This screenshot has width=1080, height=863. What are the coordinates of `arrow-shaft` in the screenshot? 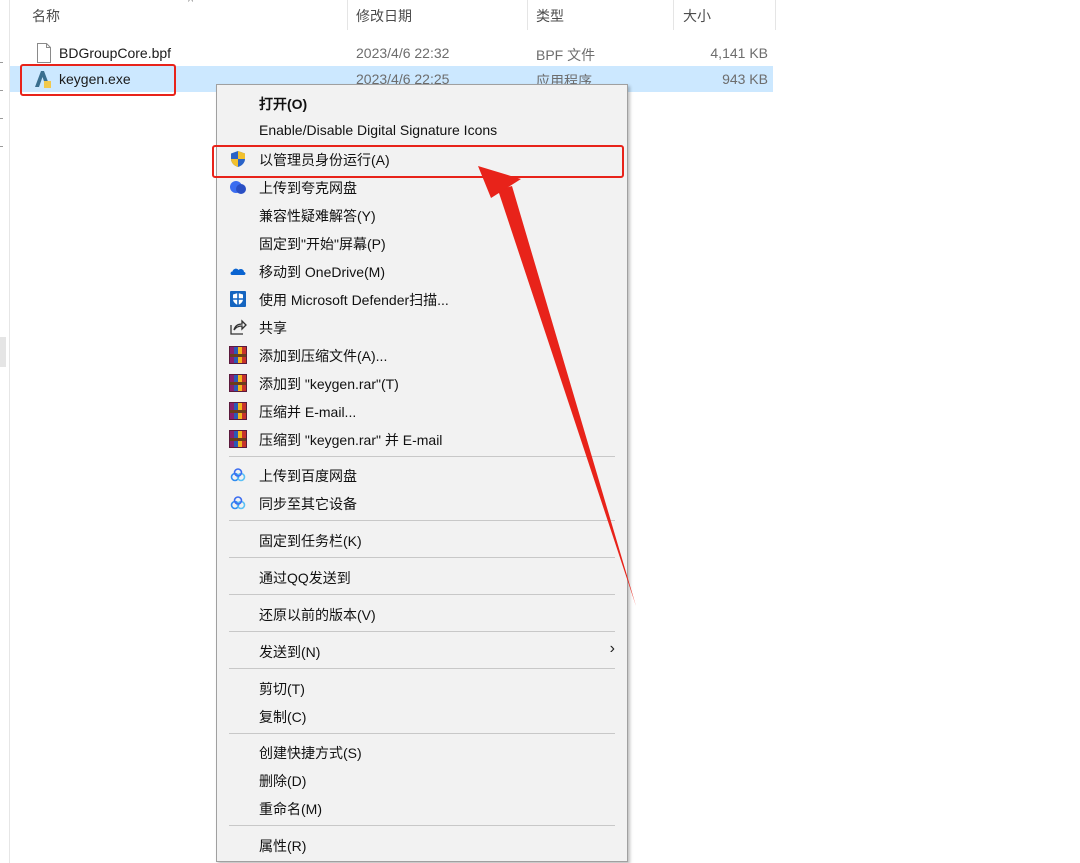 It's located at (567, 396).